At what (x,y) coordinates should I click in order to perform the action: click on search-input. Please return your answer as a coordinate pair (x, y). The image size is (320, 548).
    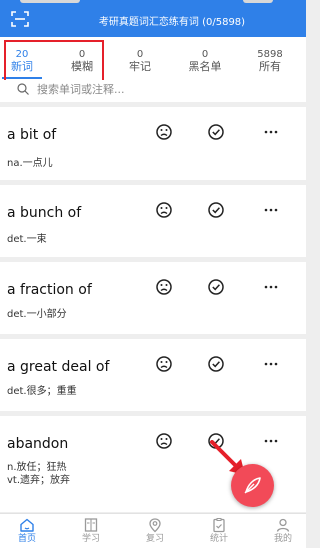
    Looking at the image, I should click on (147, 89).